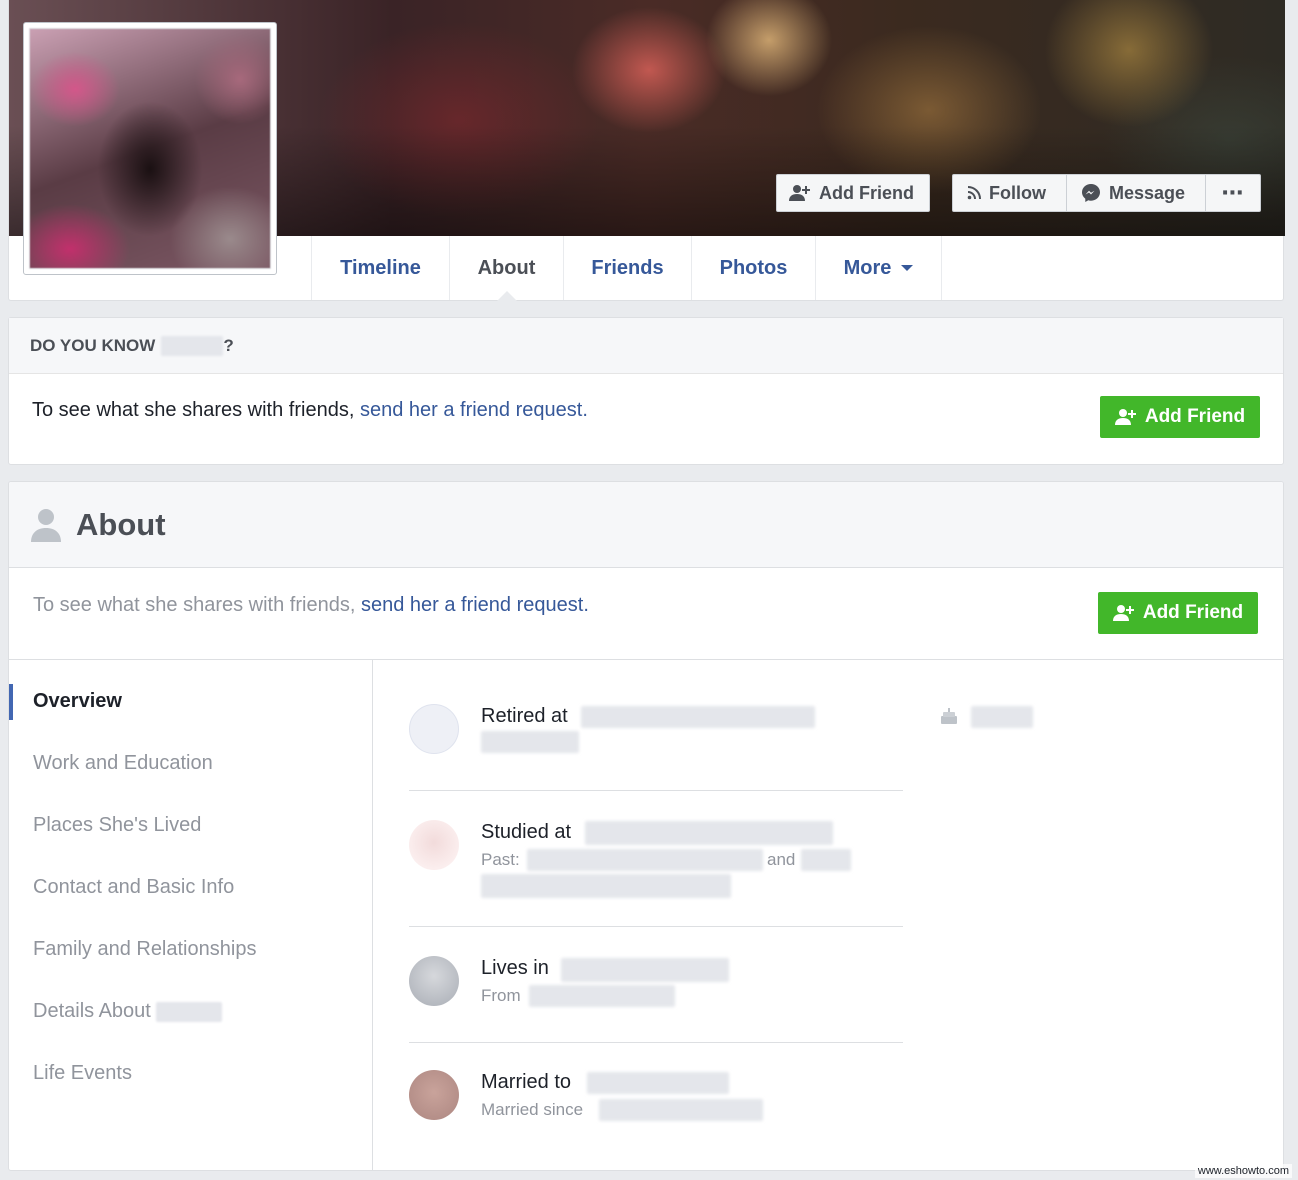  I want to click on add-friend-button-about: Add Friend, so click(1178, 613).